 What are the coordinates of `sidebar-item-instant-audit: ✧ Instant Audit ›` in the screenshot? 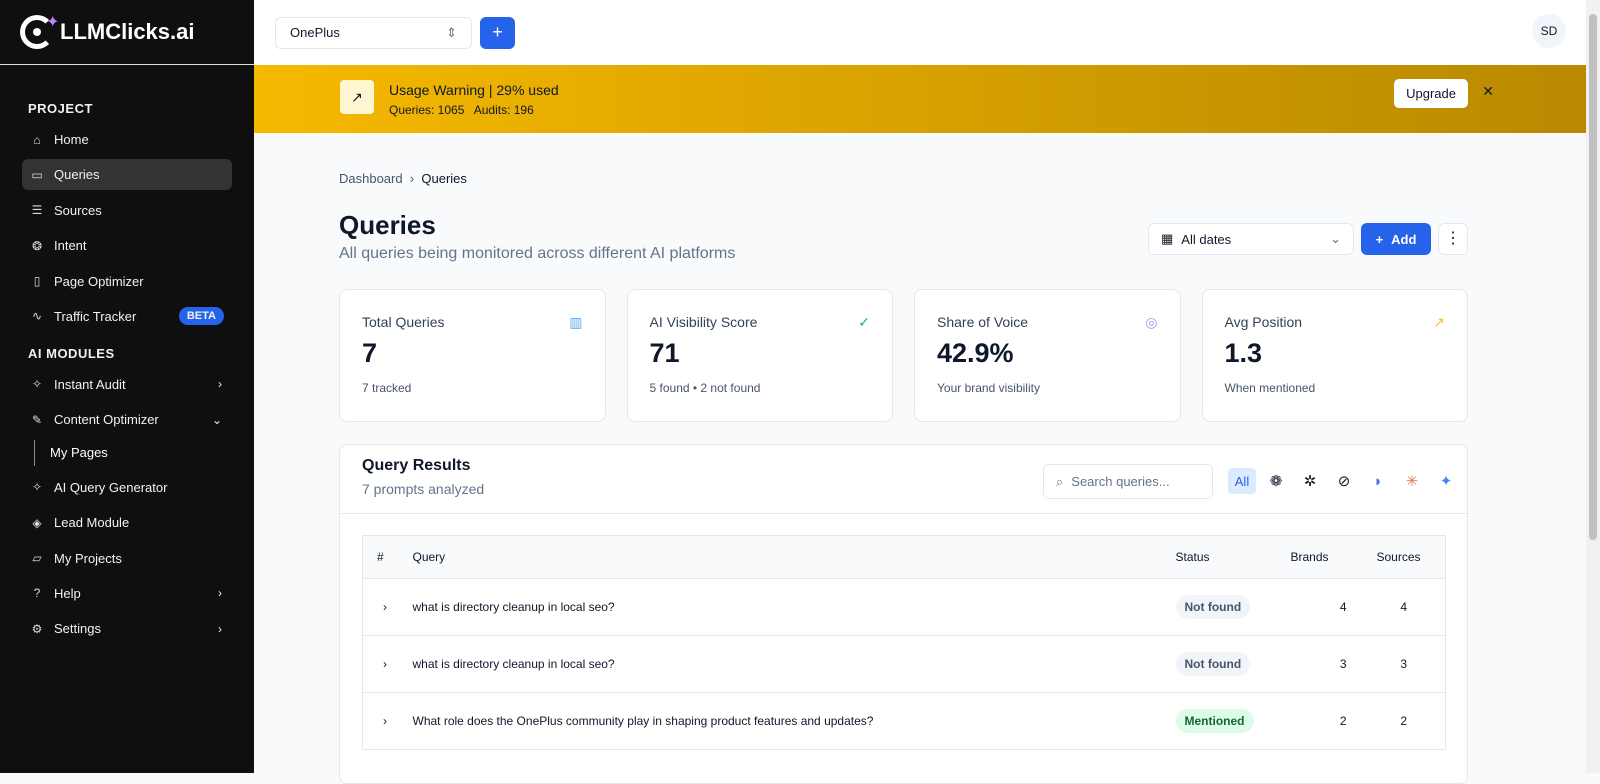 It's located at (127, 384).